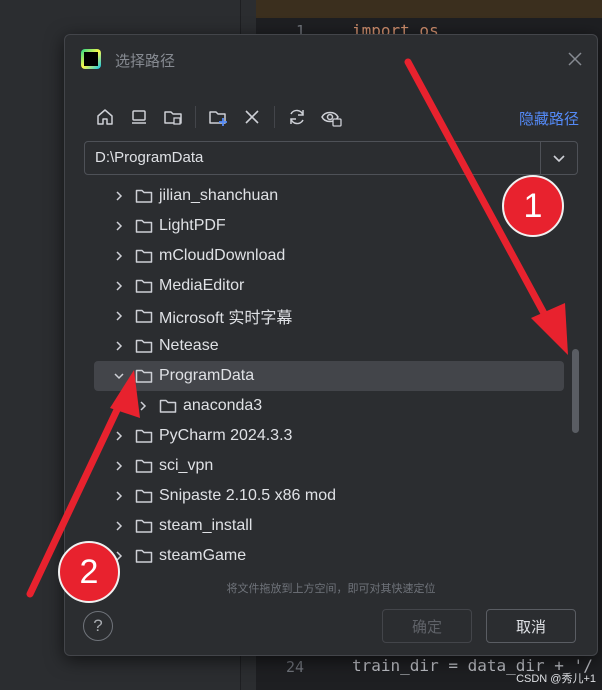 The image size is (602, 690). What do you see at coordinates (226, 318) in the screenshot?
I see `tree-item-label: Microsoft 实时字幕` at bounding box center [226, 318].